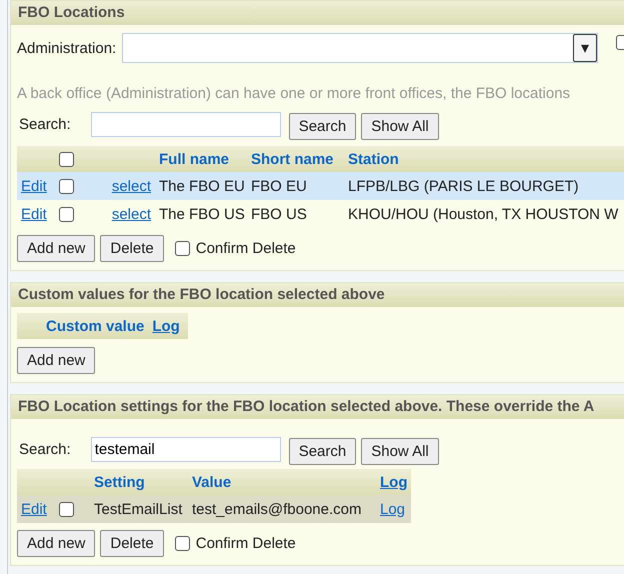 This screenshot has height=574, width=624. Describe the element at coordinates (95, 326) in the screenshot. I see `column-header: Custom value` at that location.